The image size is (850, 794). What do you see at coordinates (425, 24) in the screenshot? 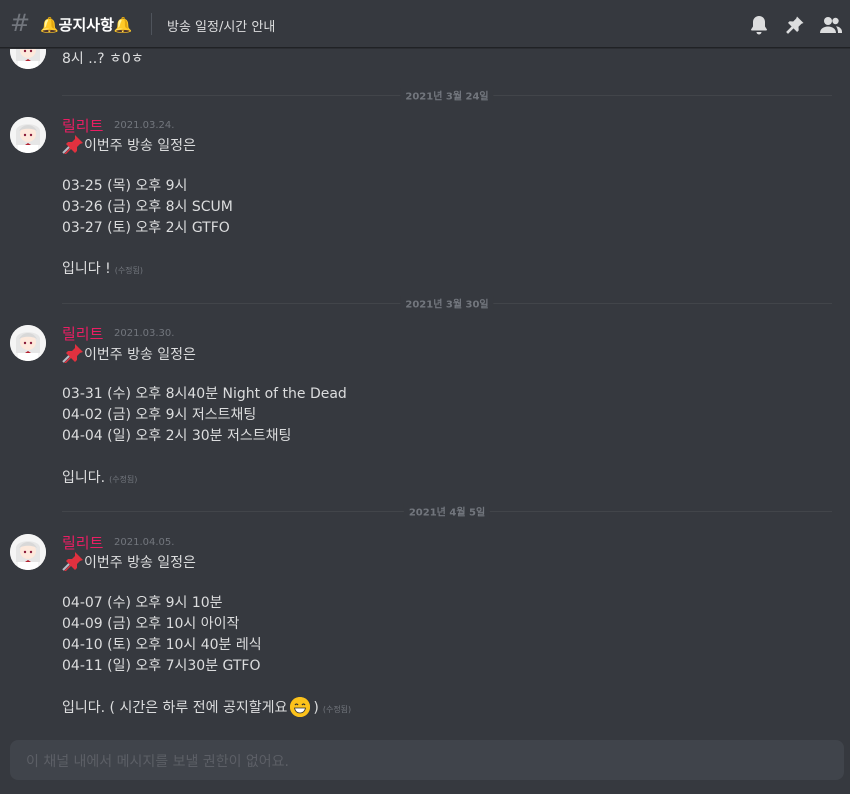
I see `channel-header: # 🔔공지사항🔔 방송 일정/시간 안내` at bounding box center [425, 24].